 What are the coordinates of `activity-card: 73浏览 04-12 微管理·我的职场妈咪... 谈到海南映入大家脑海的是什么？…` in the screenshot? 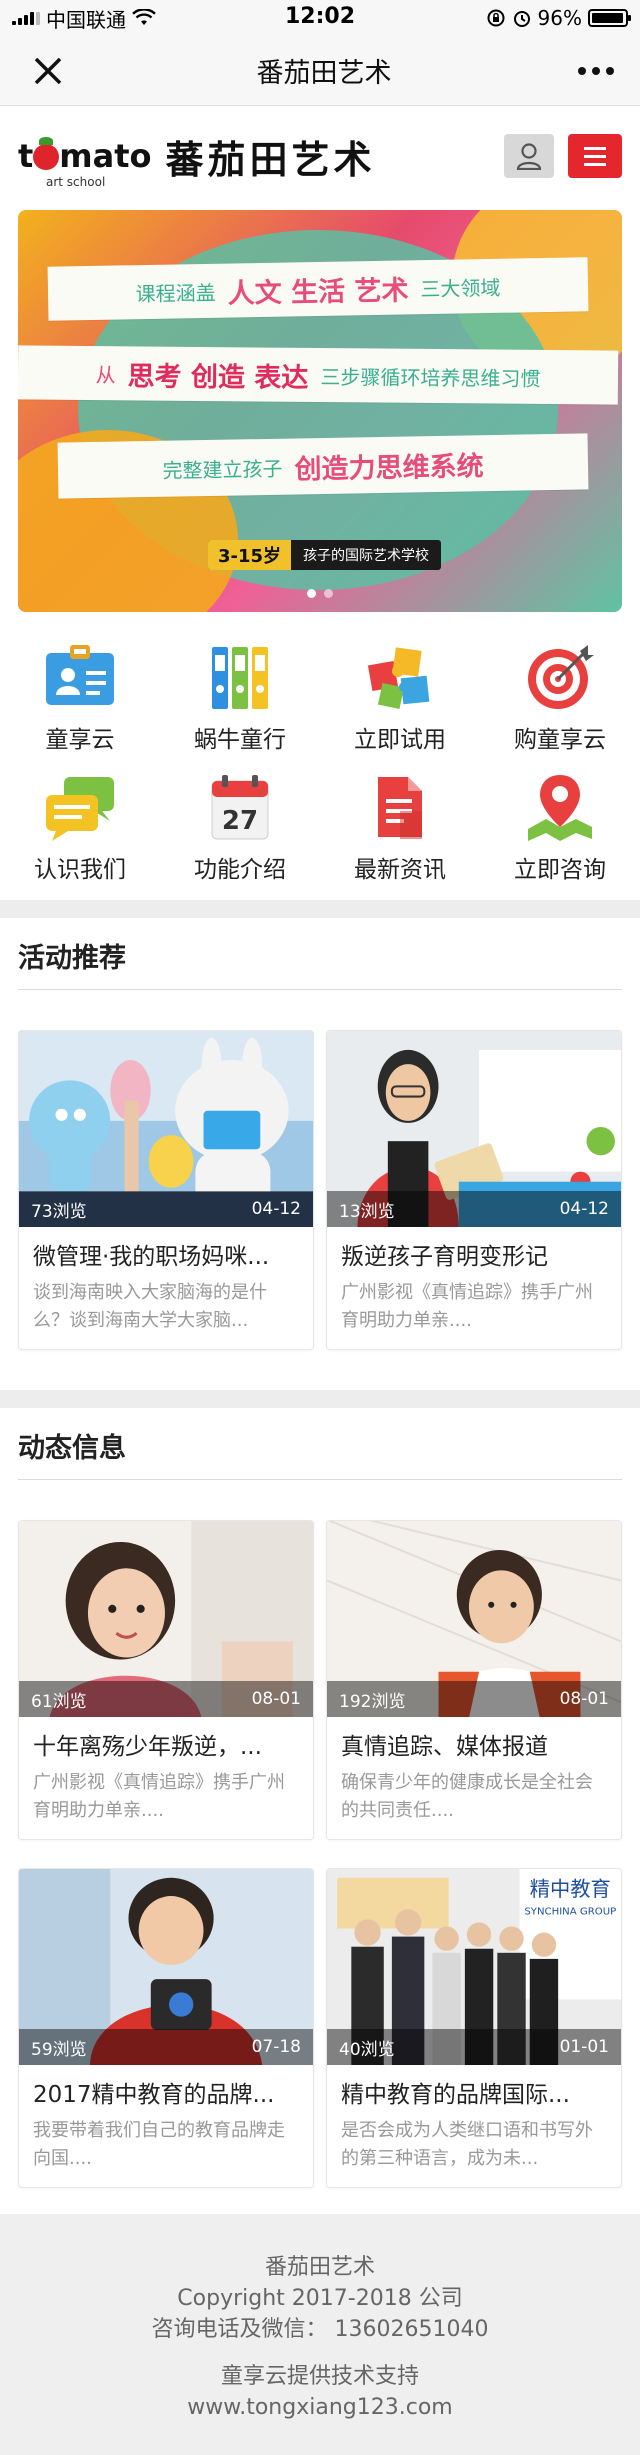 It's located at (166, 1190).